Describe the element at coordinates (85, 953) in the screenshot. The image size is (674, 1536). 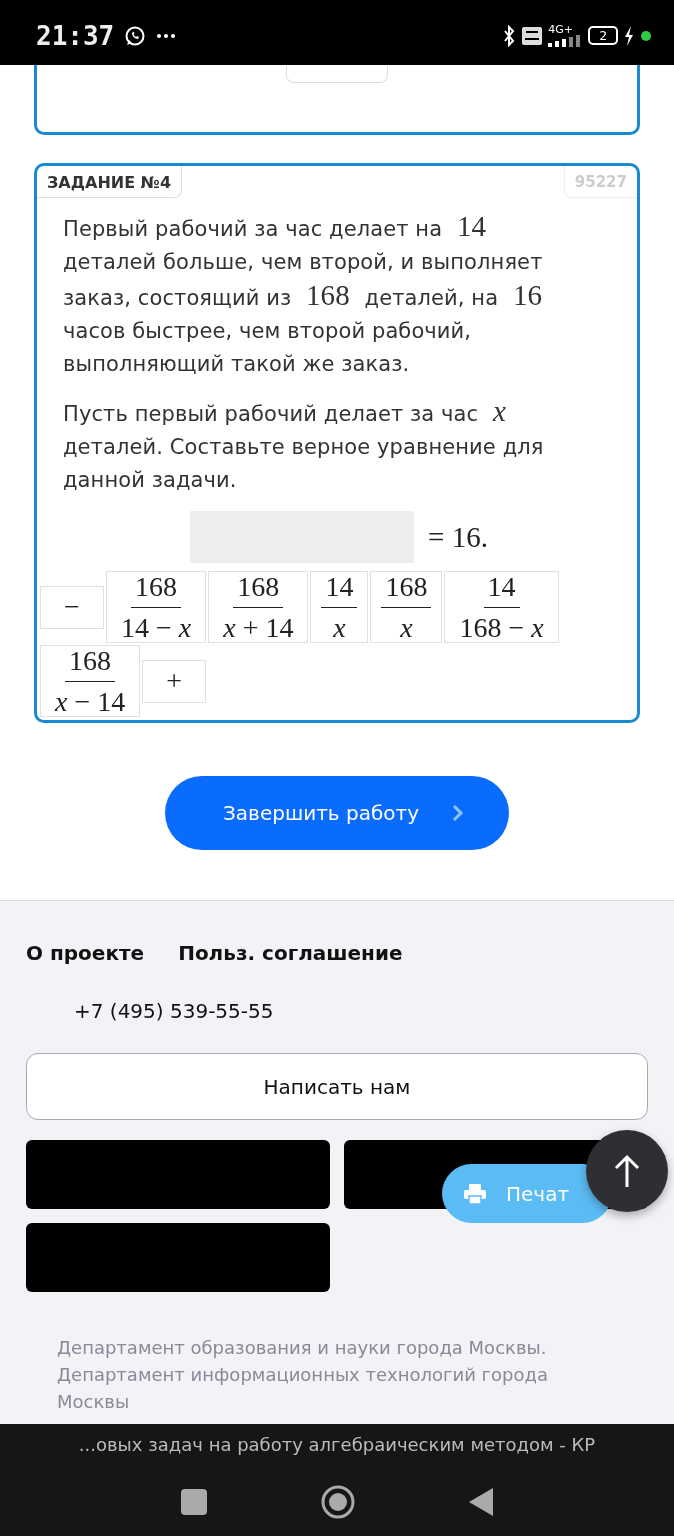
I see `footer-link: О проекте` at that location.